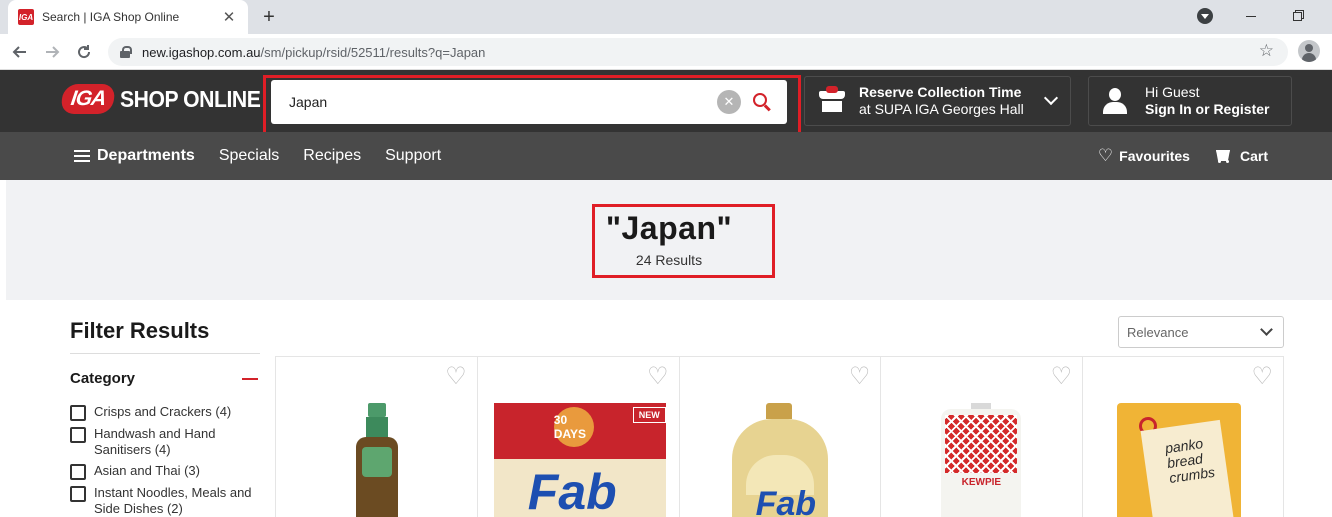  What do you see at coordinates (377, 460) in the screenshot?
I see `product-image-dressing-bottle` at bounding box center [377, 460].